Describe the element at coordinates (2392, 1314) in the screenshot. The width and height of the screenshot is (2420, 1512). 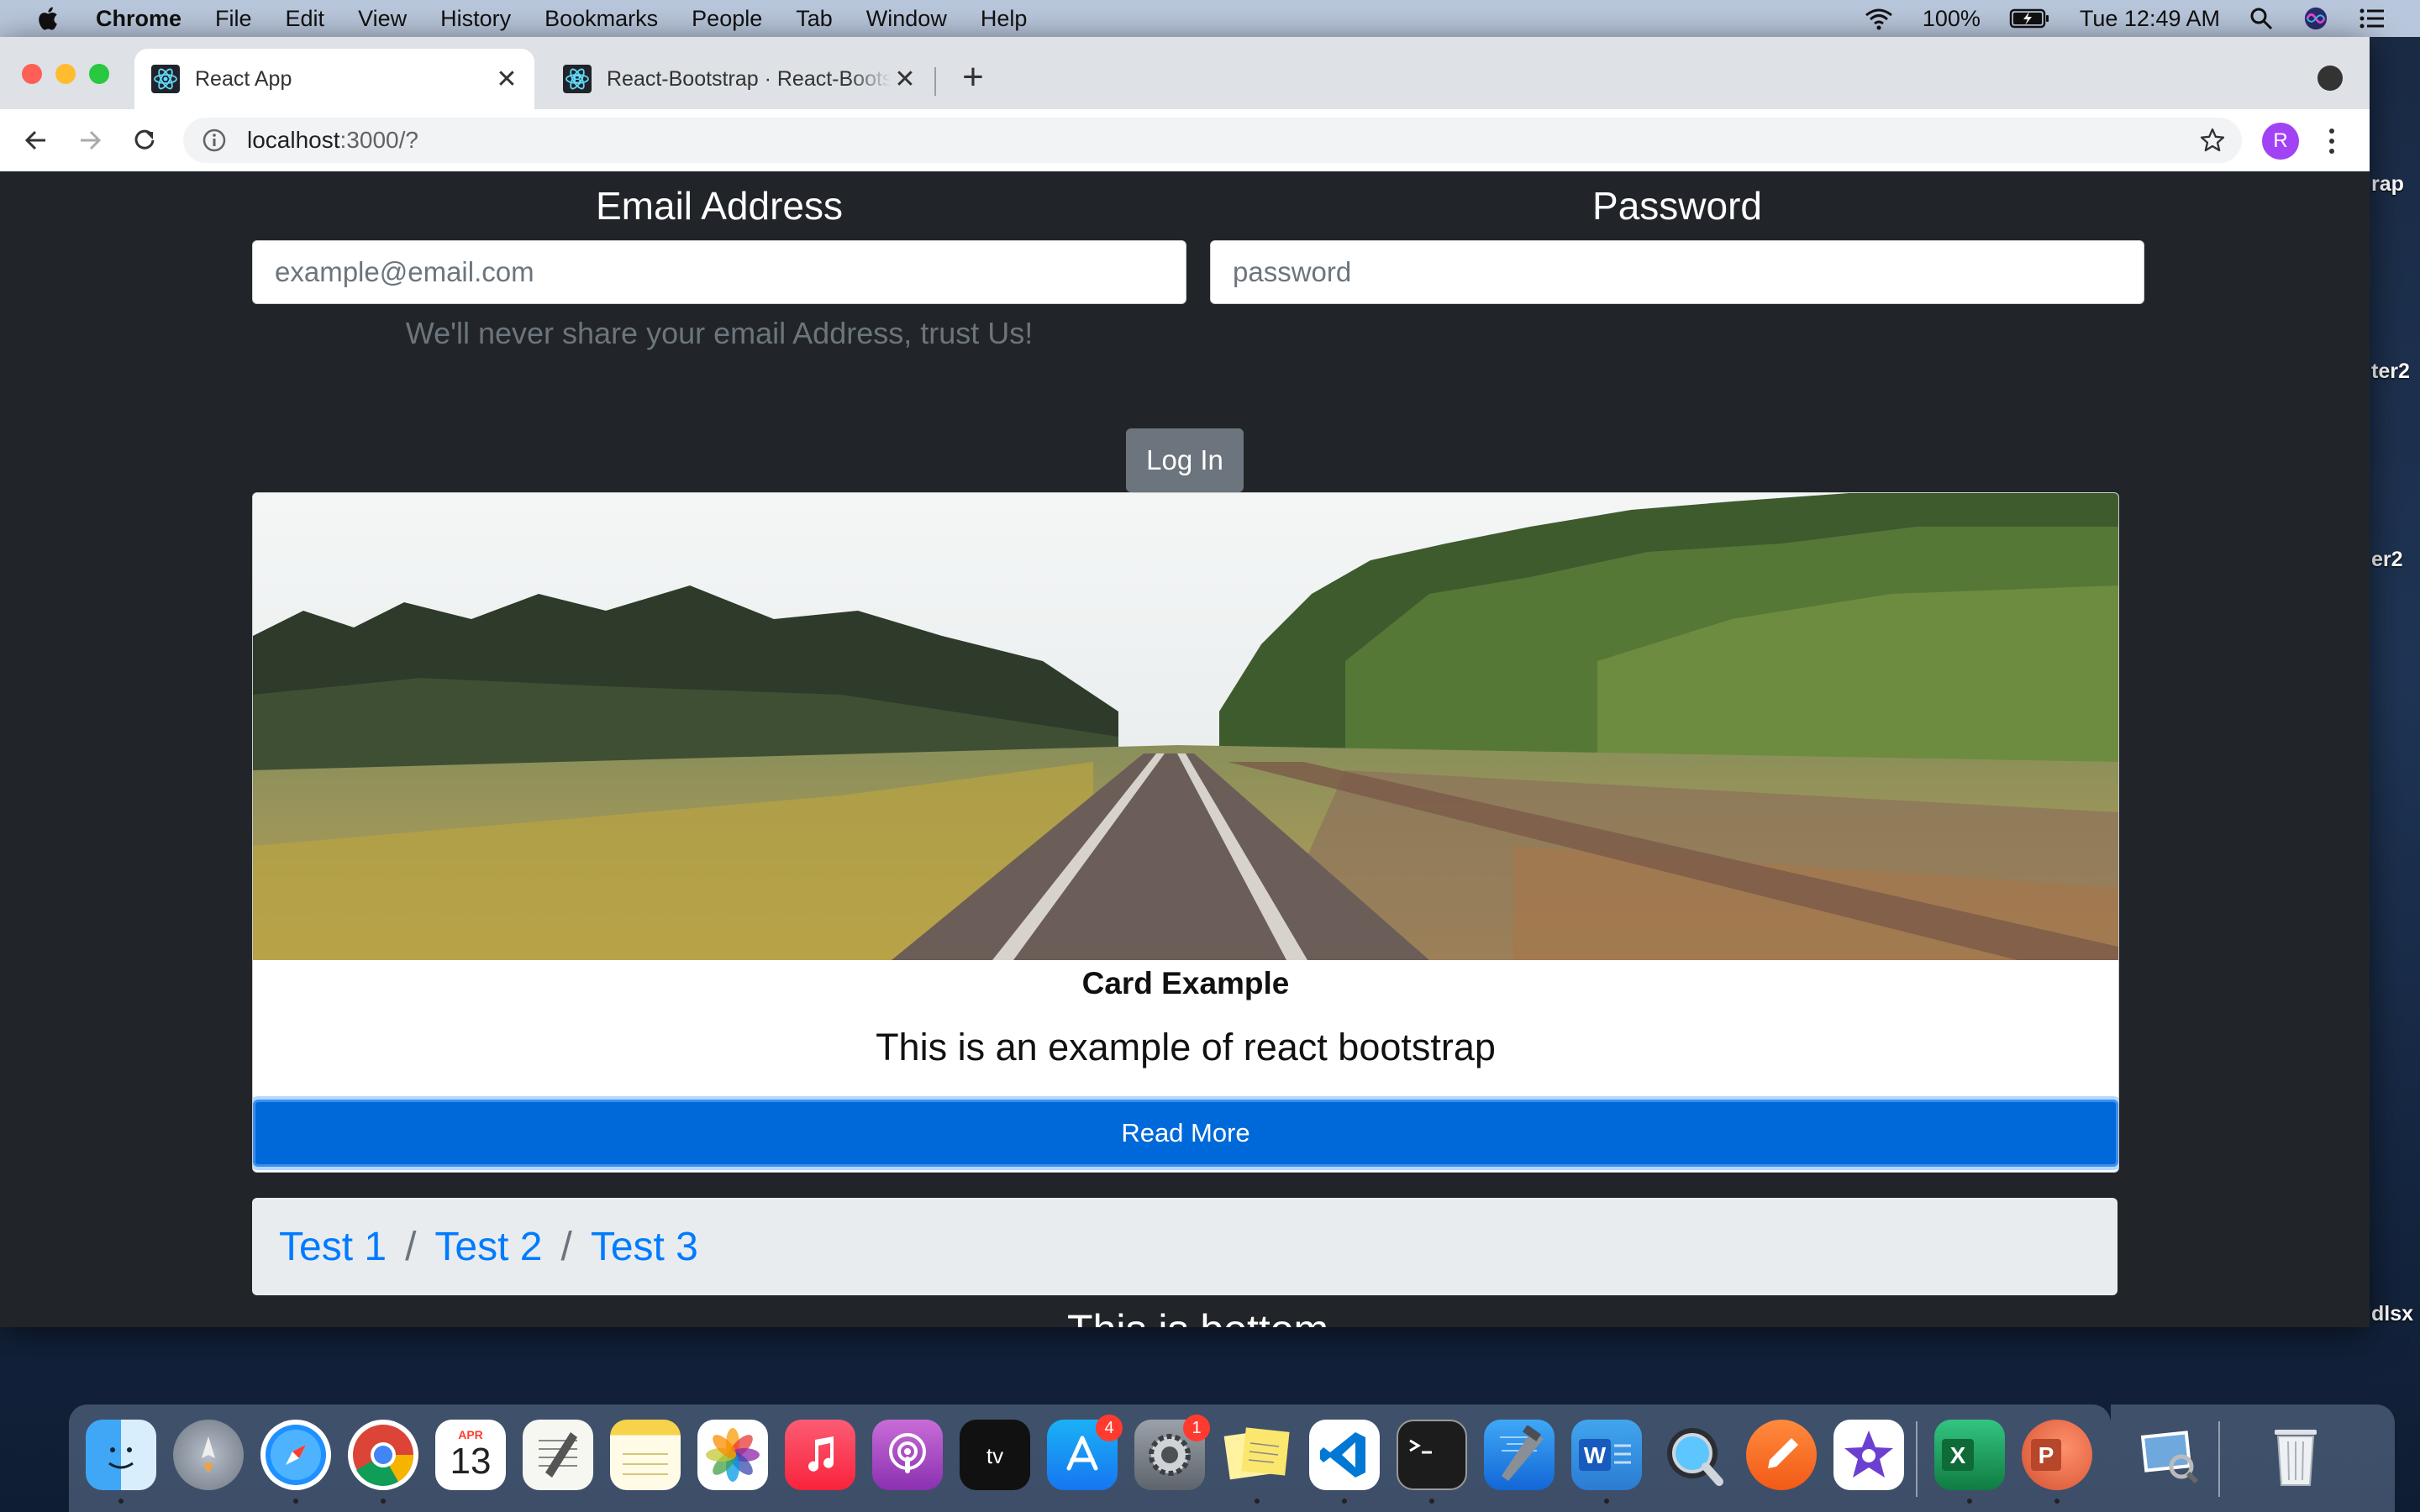
I see `desktop-file-label-4: dlsx` at that location.